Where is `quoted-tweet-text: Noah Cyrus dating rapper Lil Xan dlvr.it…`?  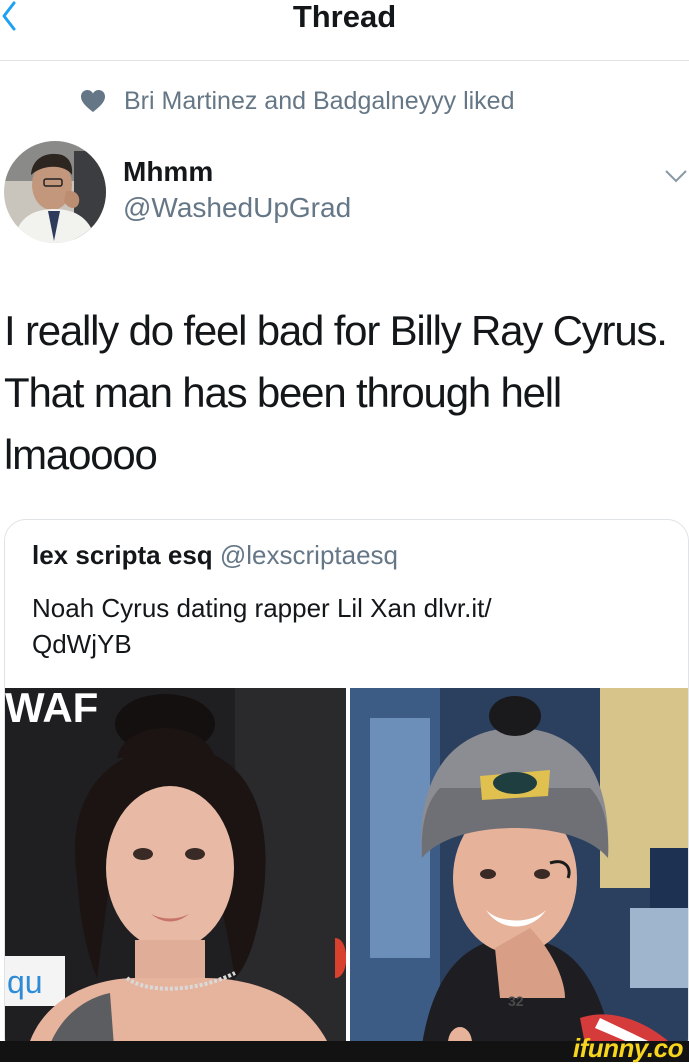
quoted-tweet-text: Noah Cyrus dating rapper Lil Xan dlvr.it… is located at coordinates (332, 626).